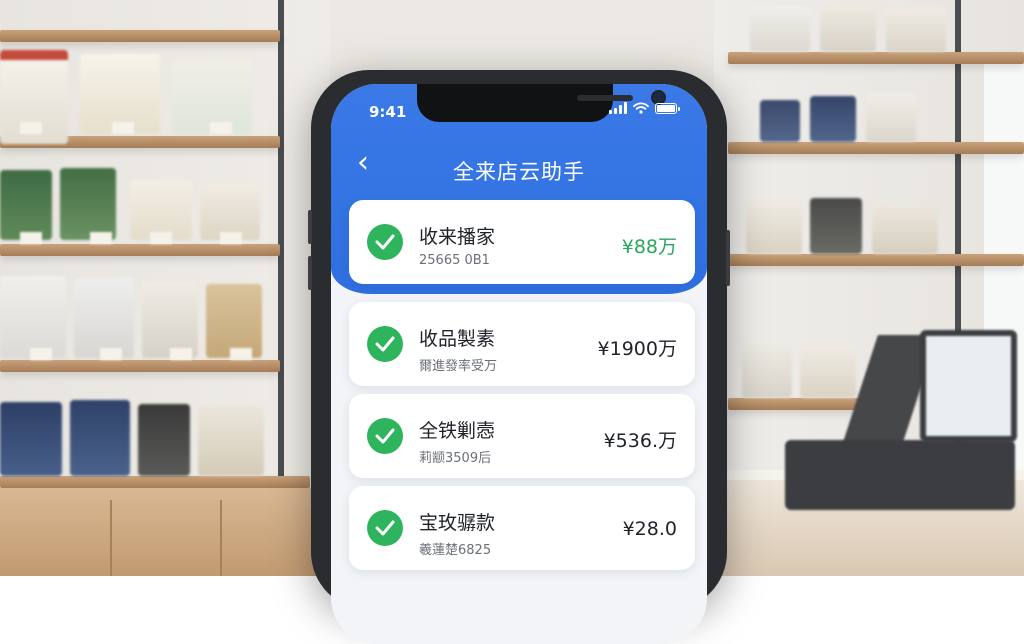  I want to click on record-amount: ¥536.万, so click(640, 441).